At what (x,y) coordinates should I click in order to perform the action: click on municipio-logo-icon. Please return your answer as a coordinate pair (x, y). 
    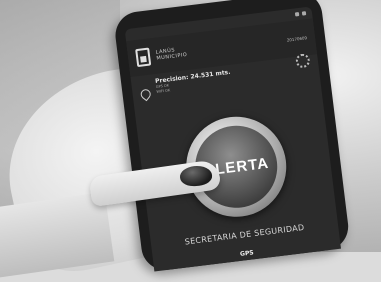
    Looking at the image, I should click on (143, 57).